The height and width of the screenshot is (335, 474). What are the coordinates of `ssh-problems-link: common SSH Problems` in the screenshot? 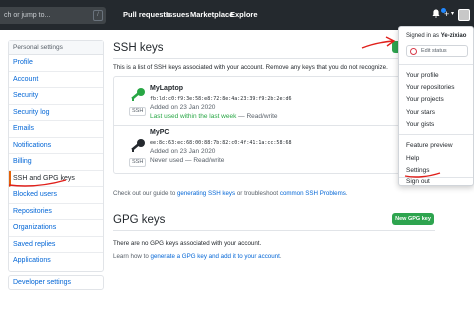 It's located at (313, 193).